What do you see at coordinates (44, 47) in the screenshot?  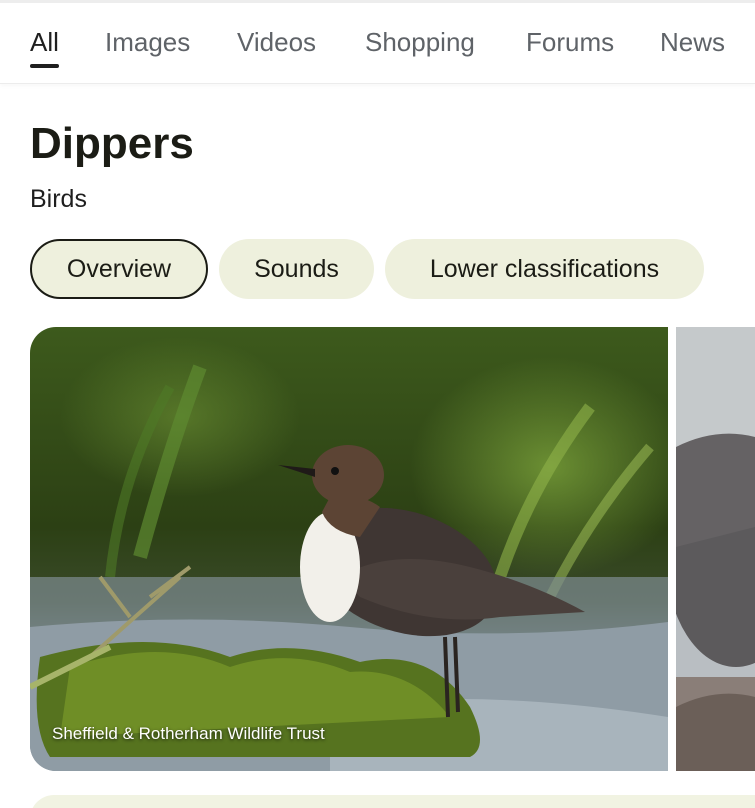 I see `tab-all: All` at bounding box center [44, 47].